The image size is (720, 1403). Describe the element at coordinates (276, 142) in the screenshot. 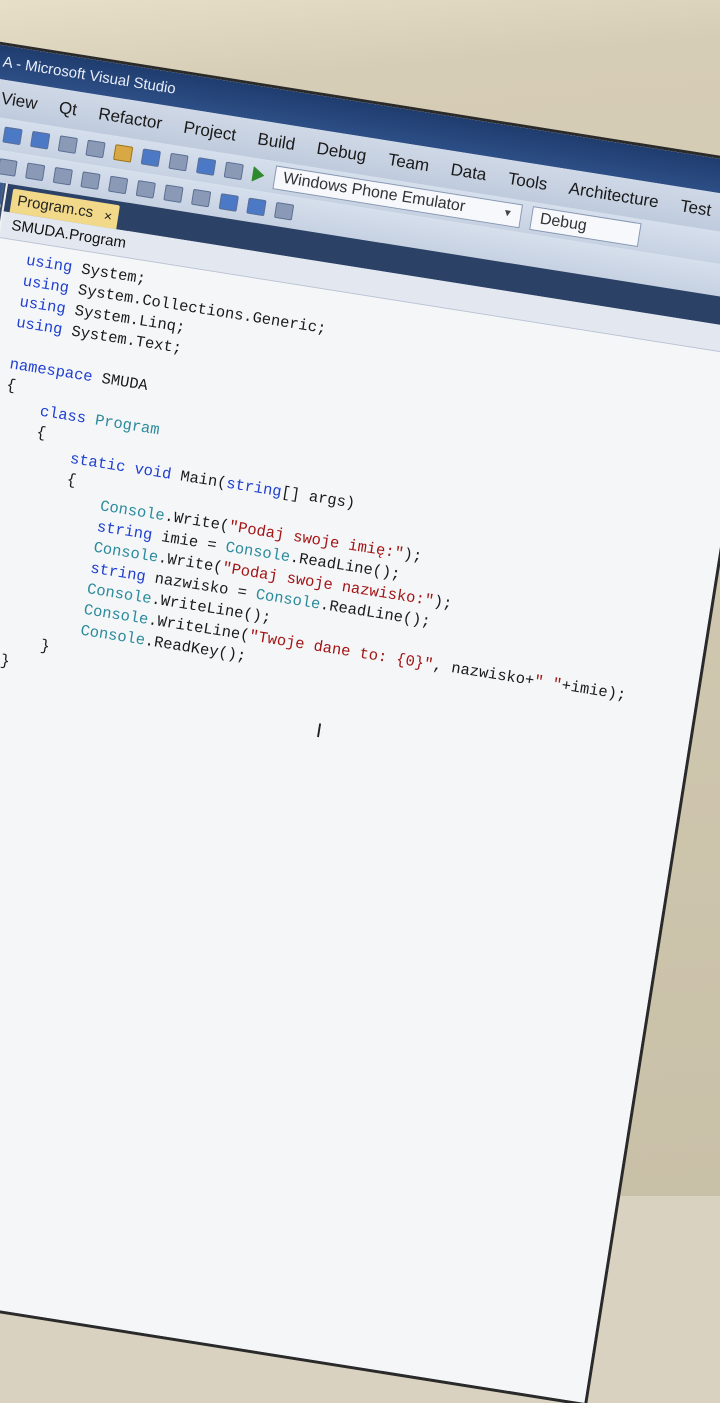

I see `menu-item-build: Build` at that location.